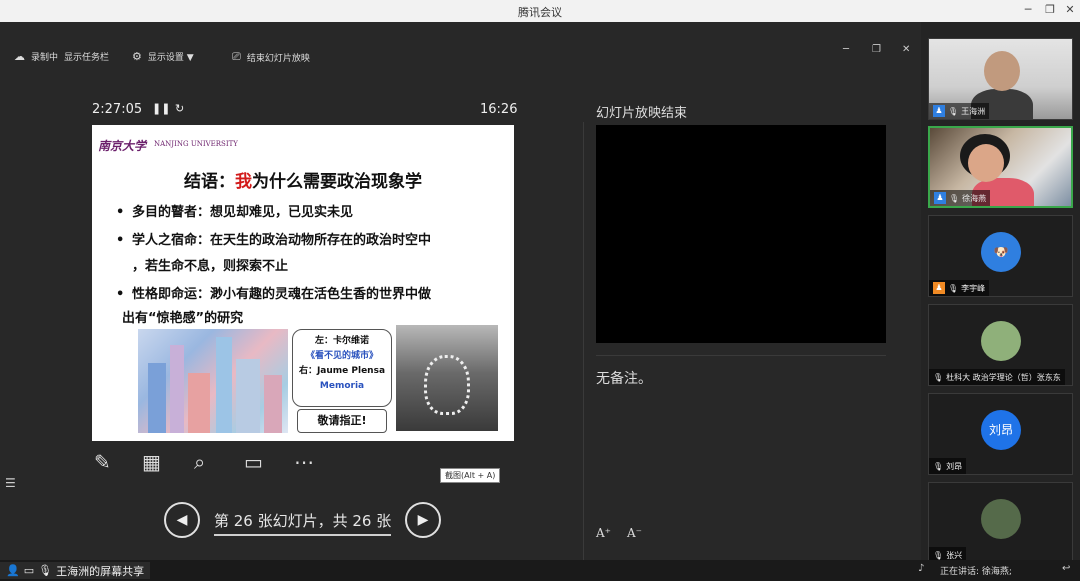  What do you see at coordinates (209, 182) in the screenshot?
I see `slide-title-prefix: 结语：` at bounding box center [209, 182].